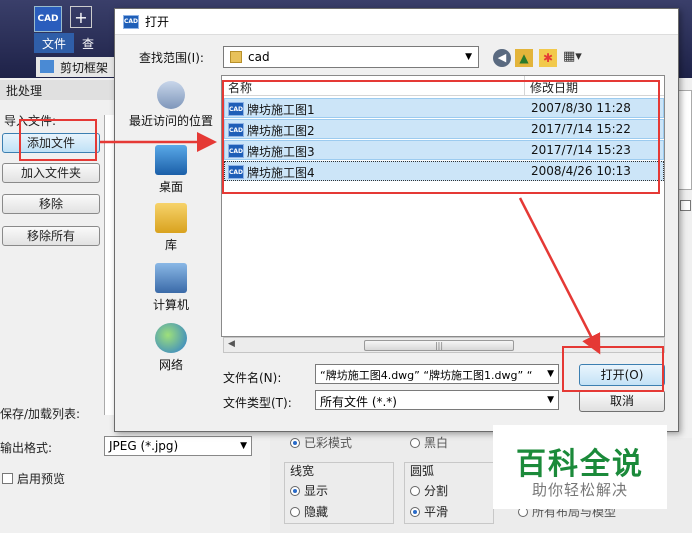 Image resolution: width=692 pixels, height=533 pixels. I want to click on look-in-label: 查找范围(I):, so click(171, 58).